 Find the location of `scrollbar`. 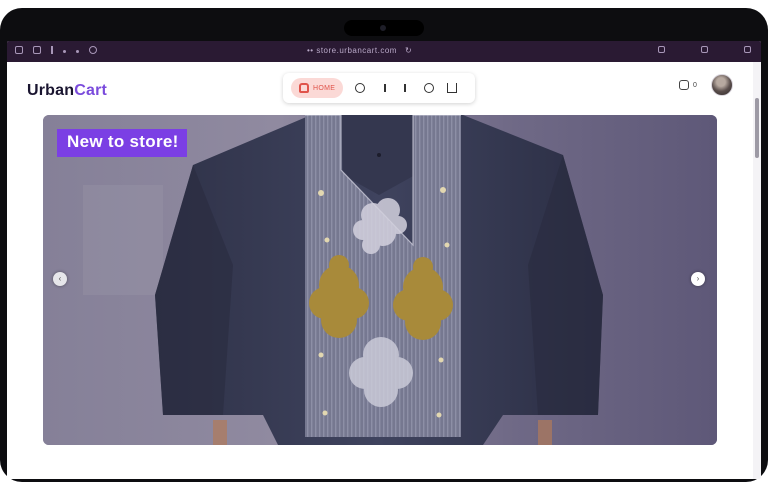

scrollbar is located at coordinates (757, 270).